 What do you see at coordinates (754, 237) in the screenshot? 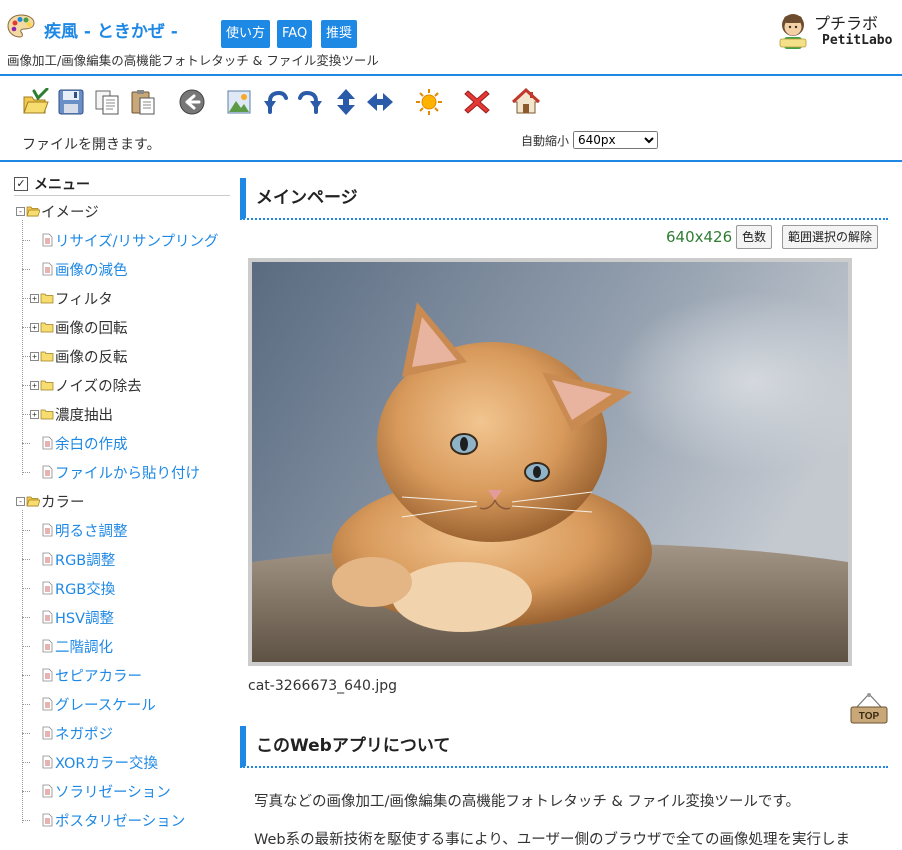
I see `color-count-button: 色数` at bounding box center [754, 237].